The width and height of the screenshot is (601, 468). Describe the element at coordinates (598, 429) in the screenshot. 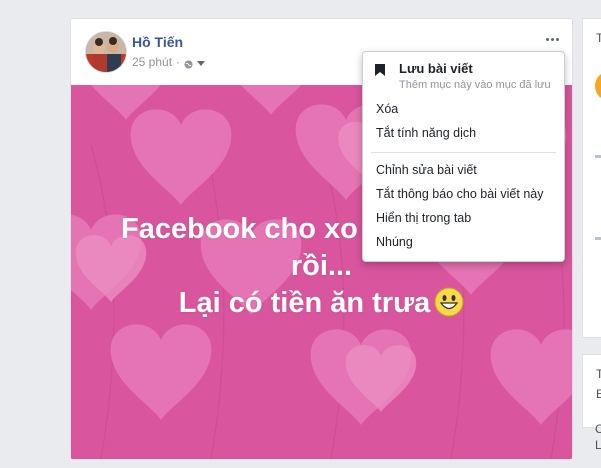

I see `sidebar-text: C` at that location.